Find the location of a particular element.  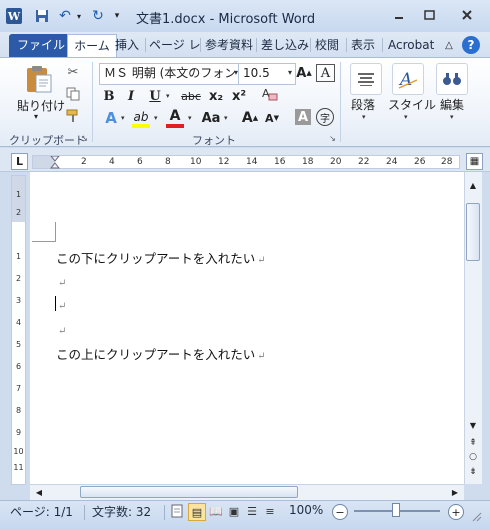

indent-marker-icon is located at coordinates (55, 162).